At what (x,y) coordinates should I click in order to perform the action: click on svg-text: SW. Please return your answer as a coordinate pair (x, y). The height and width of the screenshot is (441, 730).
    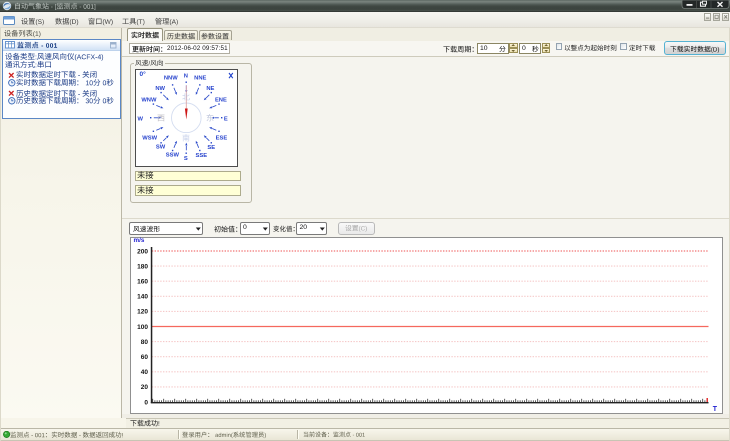
    Looking at the image, I should click on (161, 147).